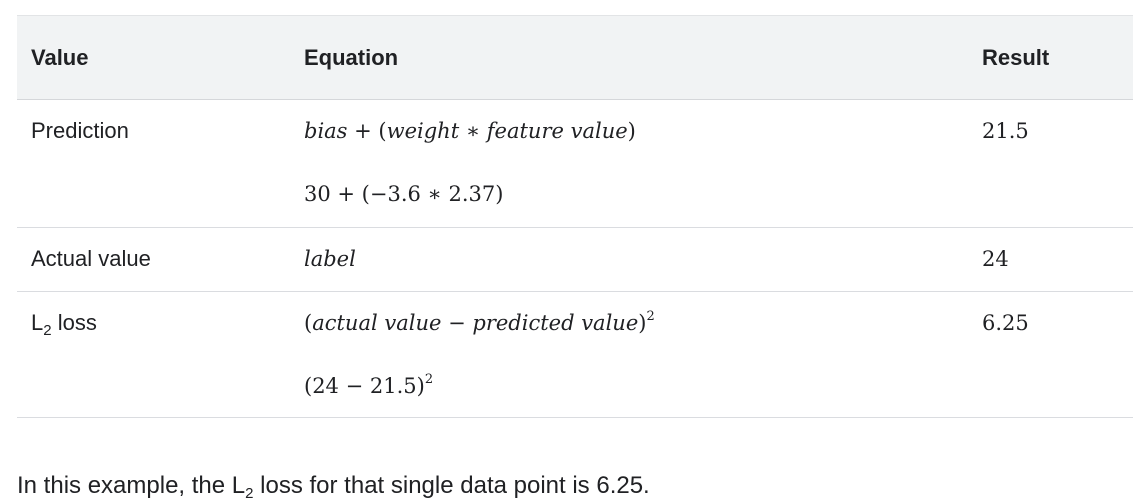  What do you see at coordinates (351, 57) in the screenshot?
I see `header-equation: Equation` at bounding box center [351, 57].